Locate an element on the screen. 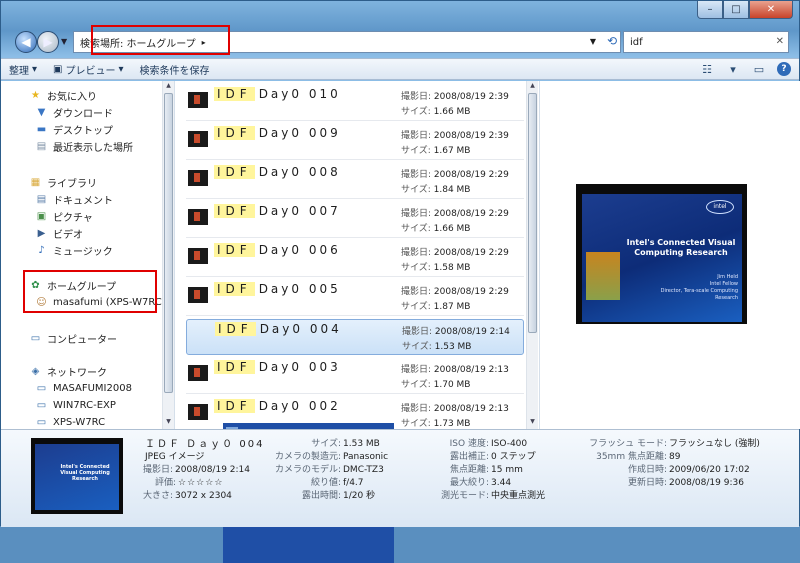  field-label: 大きさ: is located at coordinates (158, 496).